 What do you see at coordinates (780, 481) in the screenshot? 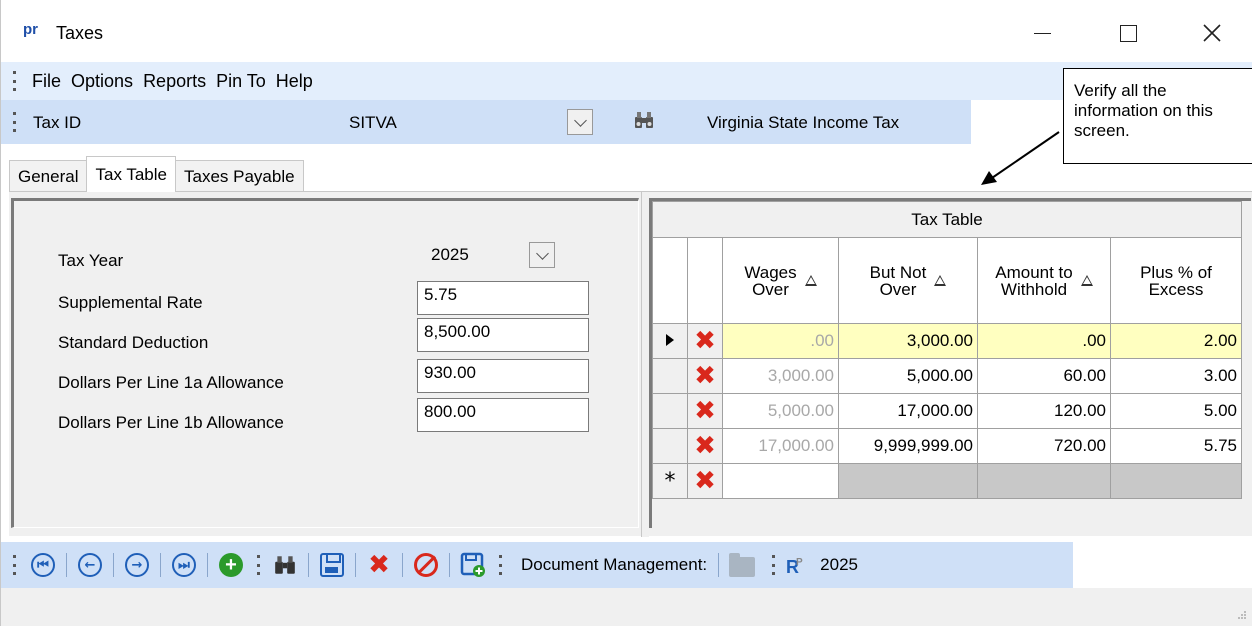
I see `new-cell-wages-over` at bounding box center [780, 481].